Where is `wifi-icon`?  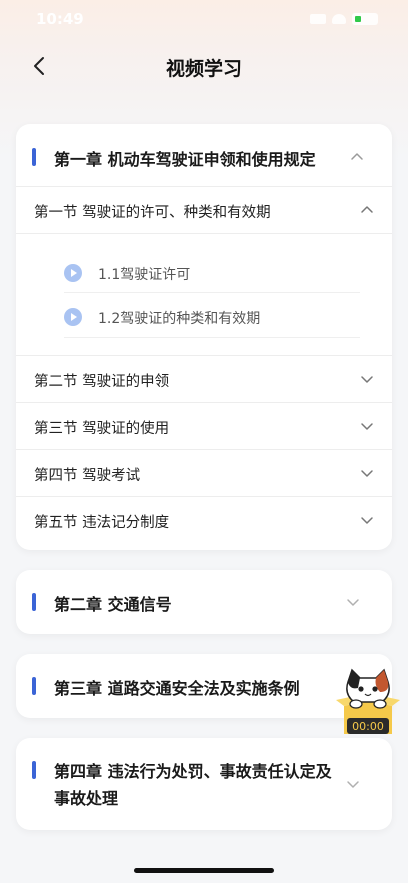
wifi-icon is located at coordinates (339, 19).